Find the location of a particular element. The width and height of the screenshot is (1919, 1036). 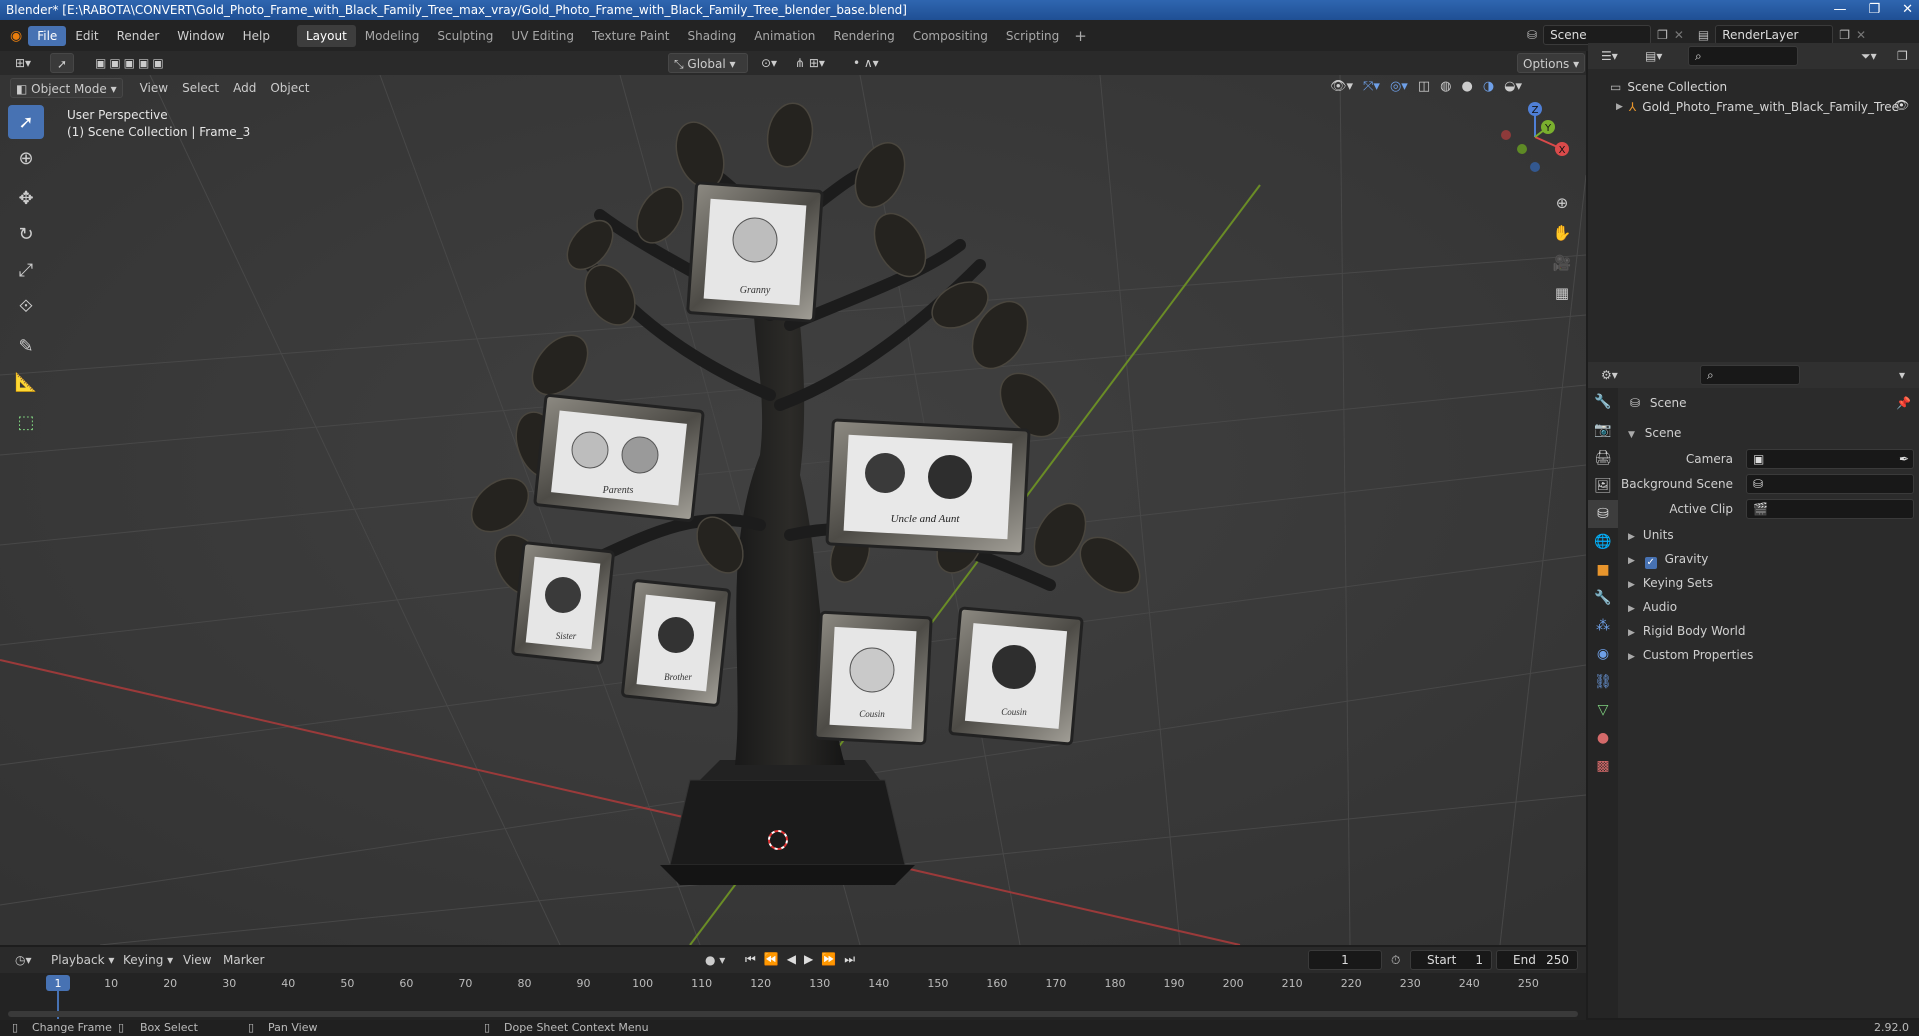

tab-shading: Shading is located at coordinates (711, 36).